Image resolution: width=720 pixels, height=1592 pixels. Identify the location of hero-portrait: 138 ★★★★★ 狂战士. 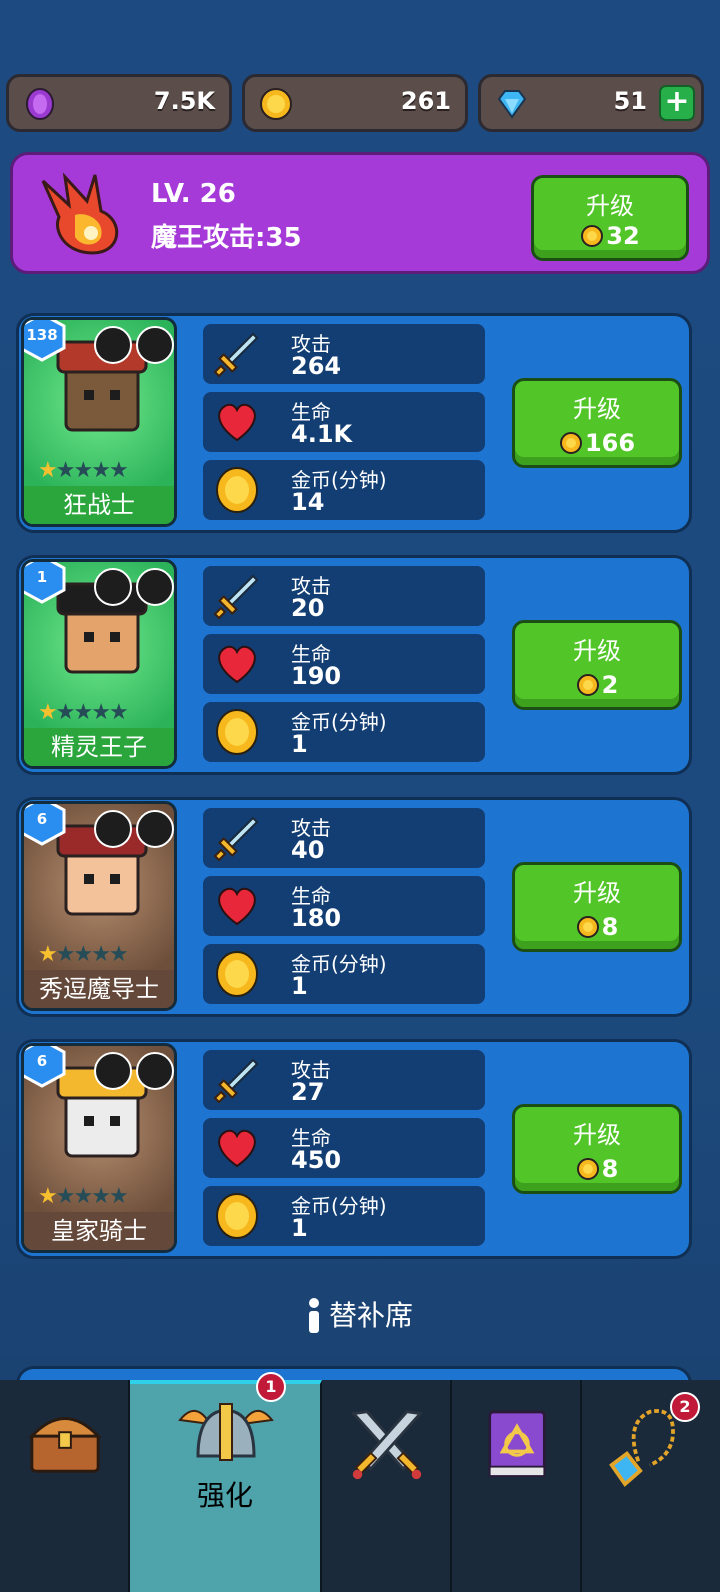
(99, 422).